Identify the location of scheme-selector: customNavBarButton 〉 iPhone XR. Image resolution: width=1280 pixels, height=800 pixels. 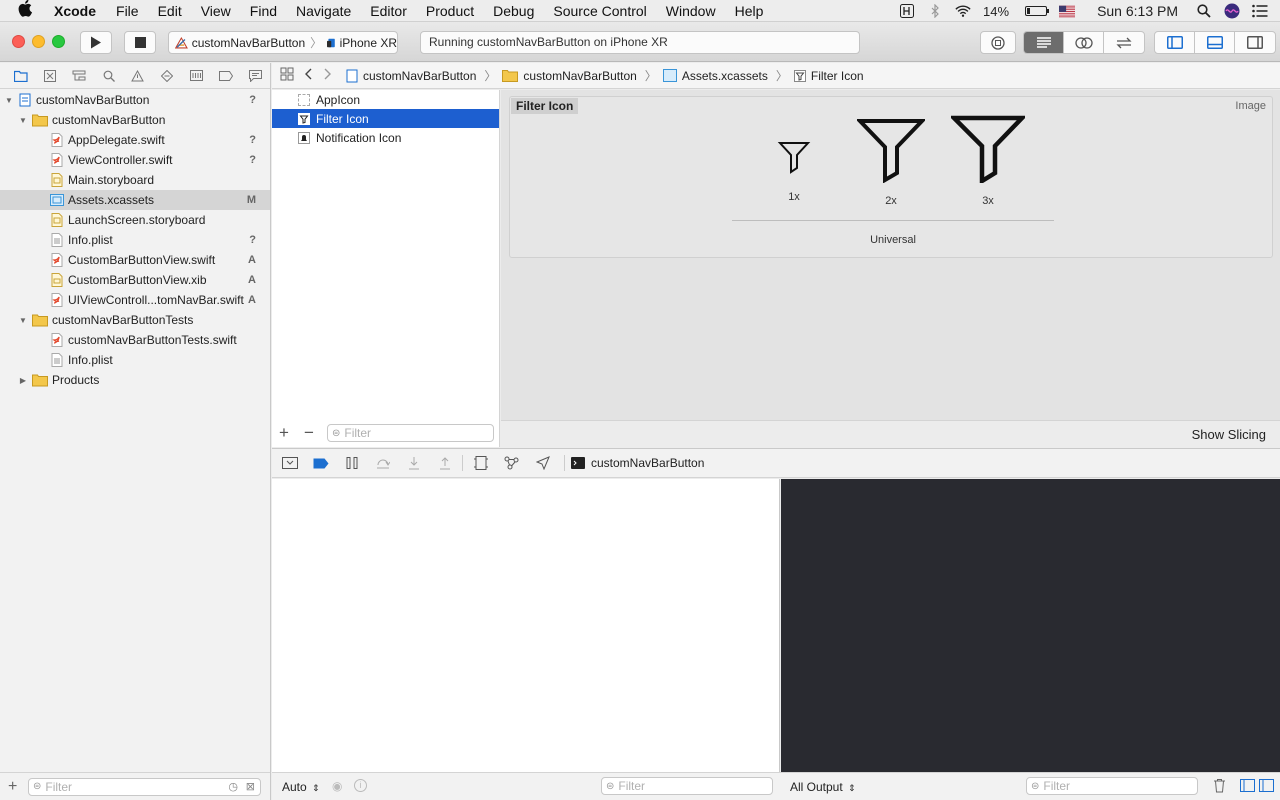
(283, 42).